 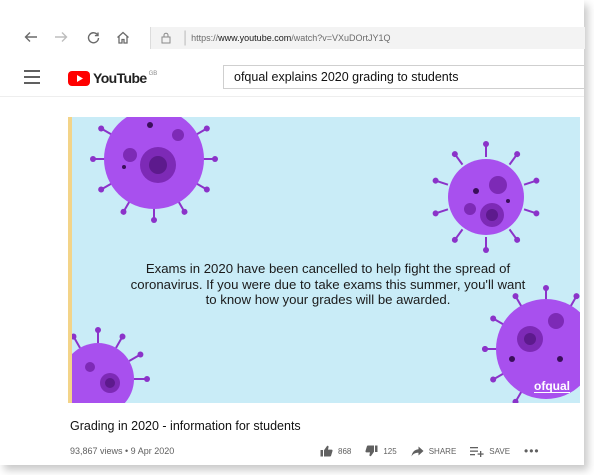 I want to click on forward-arrow-icon, so click(x=61, y=37).